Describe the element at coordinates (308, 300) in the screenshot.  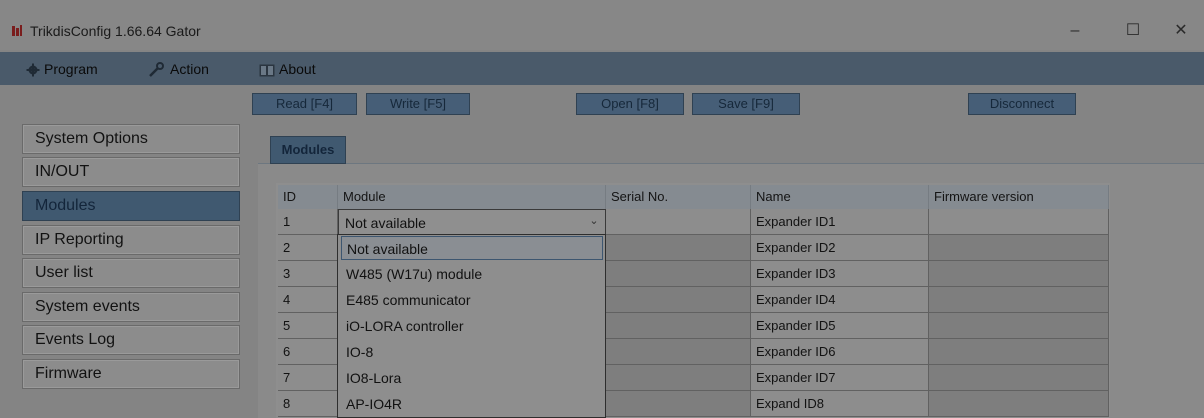
I see `table-cell-id: 4` at that location.